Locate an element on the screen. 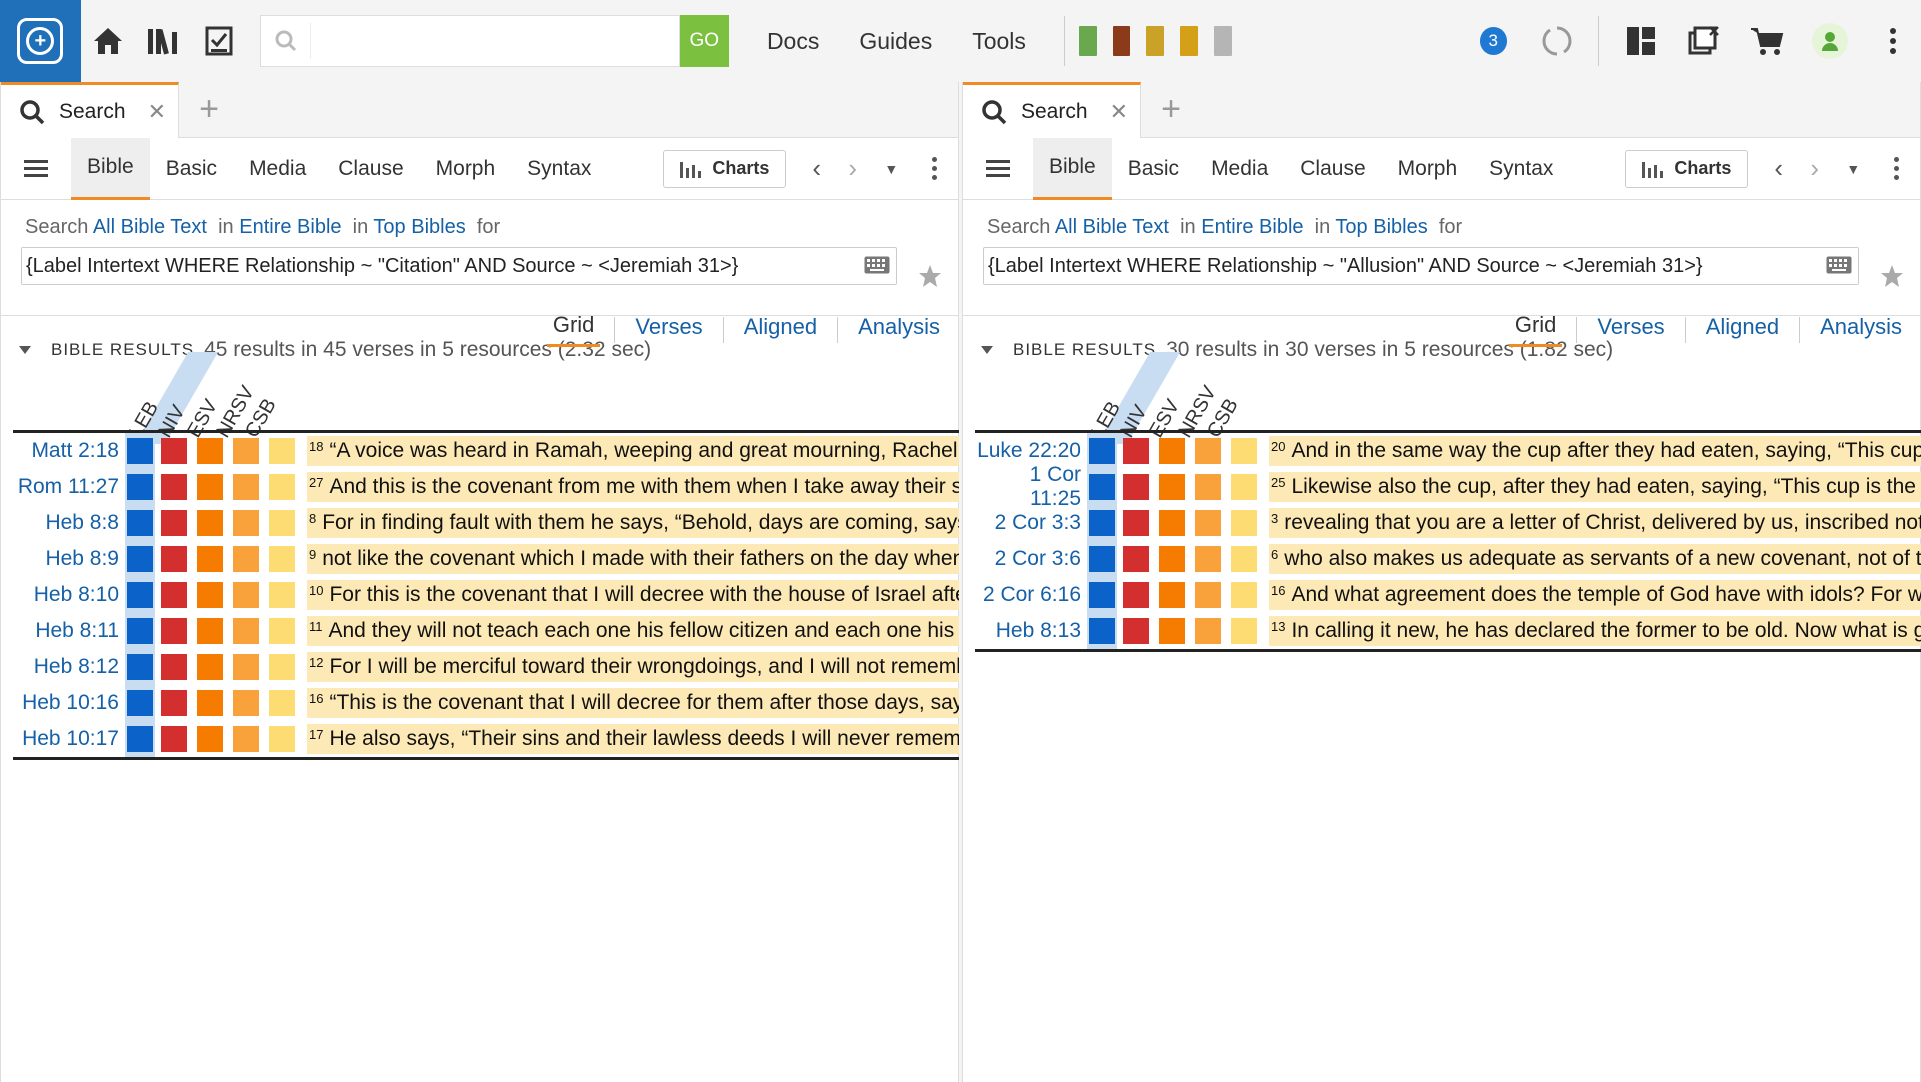  user-avatar-icon is located at coordinates (1830, 41).